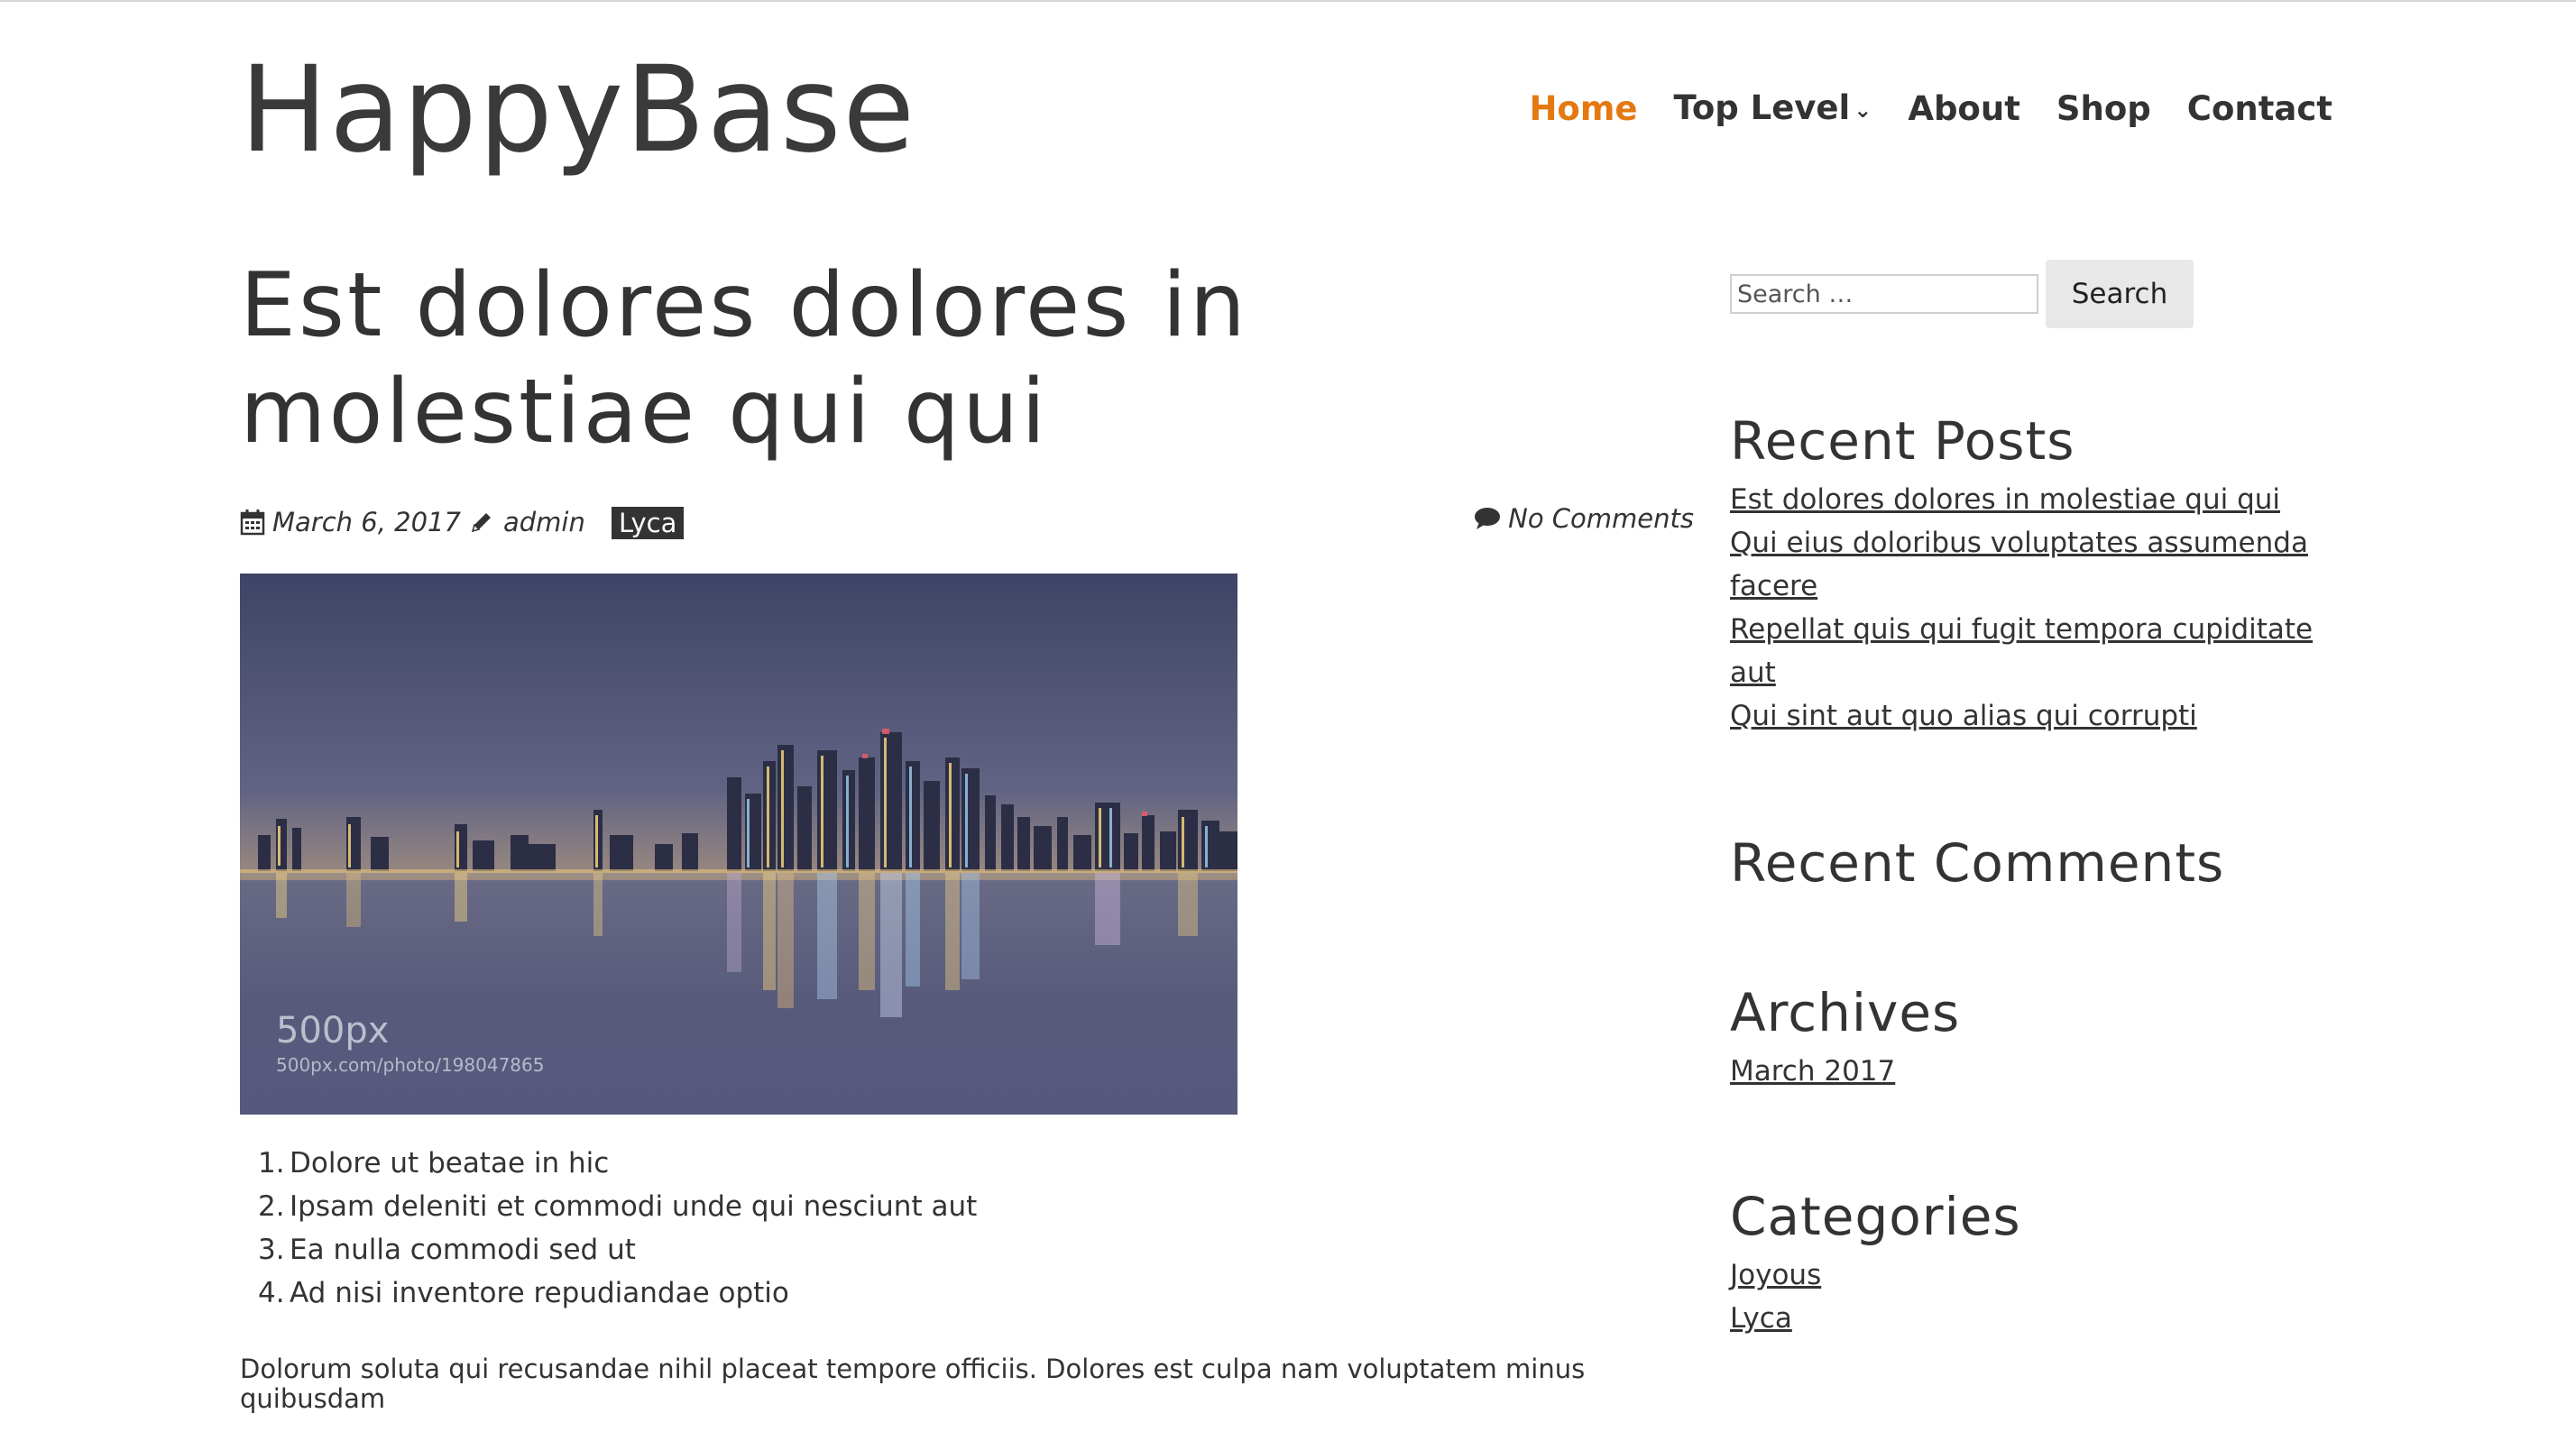 This screenshot has height=1432, width=2576. I want to click on watermark-brand: 500px, so click(333, 1031).